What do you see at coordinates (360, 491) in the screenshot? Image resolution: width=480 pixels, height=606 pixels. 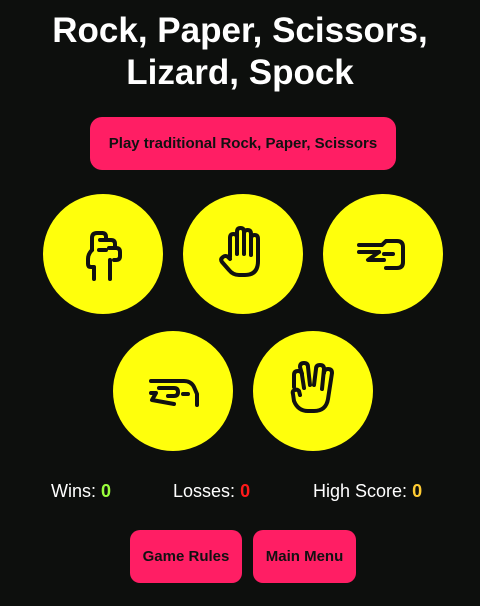 I see `high-score-label: High Score:` at bounding box center [360, 491].